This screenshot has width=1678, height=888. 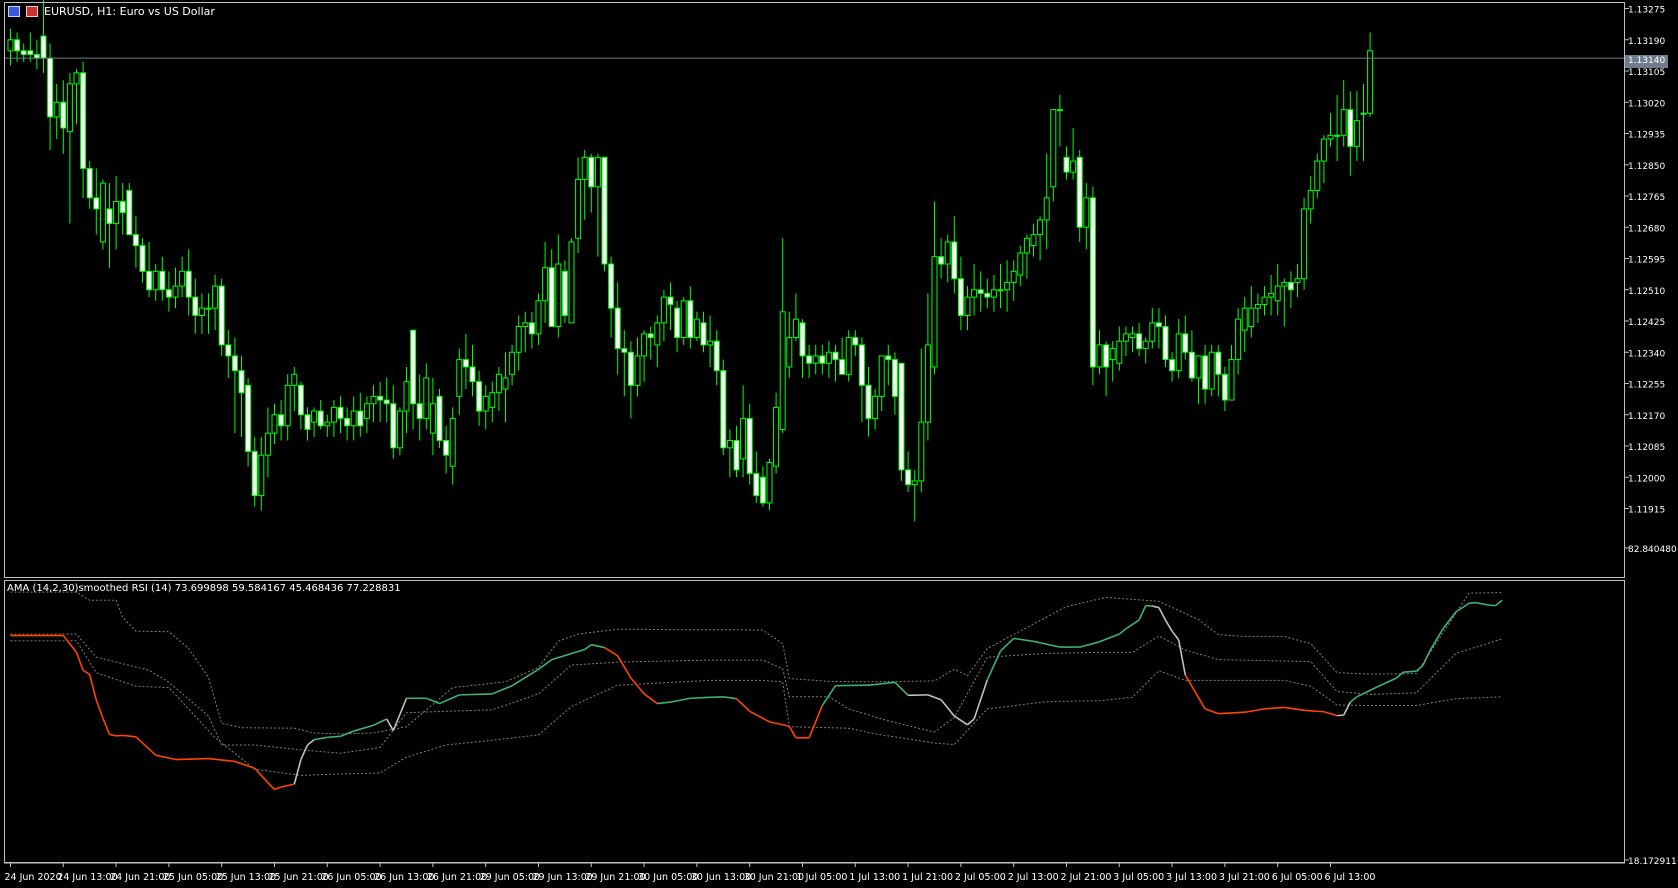 What do you see at coordinates (1646, 511) in the screenshot?
I see `price-tick-label: 1.11915` at bounding box center [1646, 511].